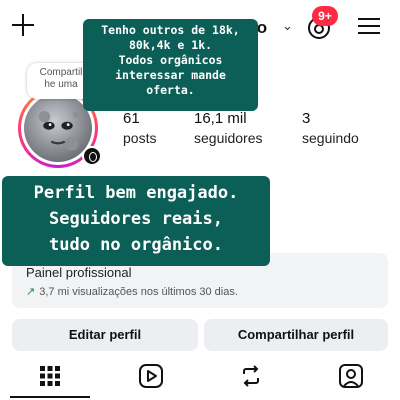 The width and height of the screenshot is (400, 400). Describe the element at coordinates (306, 118) in the screenshot. I see `following-count: 3` at that location.